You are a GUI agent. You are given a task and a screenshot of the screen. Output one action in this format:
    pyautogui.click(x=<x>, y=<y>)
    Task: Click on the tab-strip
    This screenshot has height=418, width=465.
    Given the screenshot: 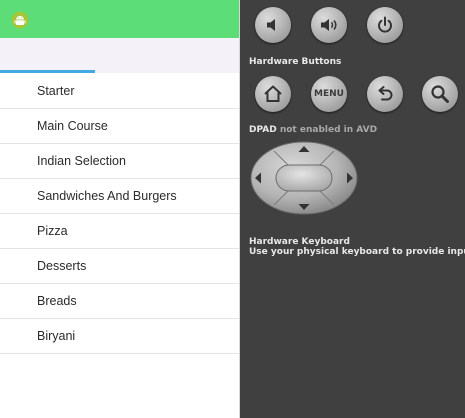 What is the action you would take?
    pyautogui.click(x=120, y=55)
    